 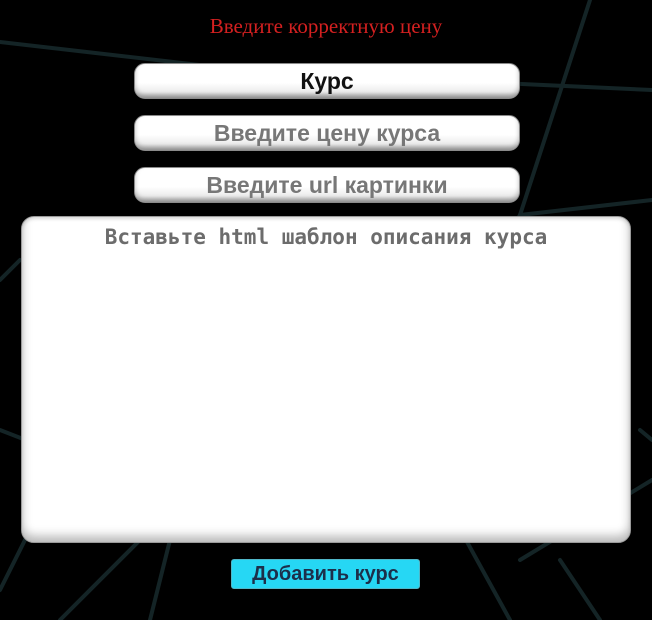 What do you see at coordinates (327, 81) in the screenshot?
I see `course-title-input: Курс` at bounding box center [327, 81].